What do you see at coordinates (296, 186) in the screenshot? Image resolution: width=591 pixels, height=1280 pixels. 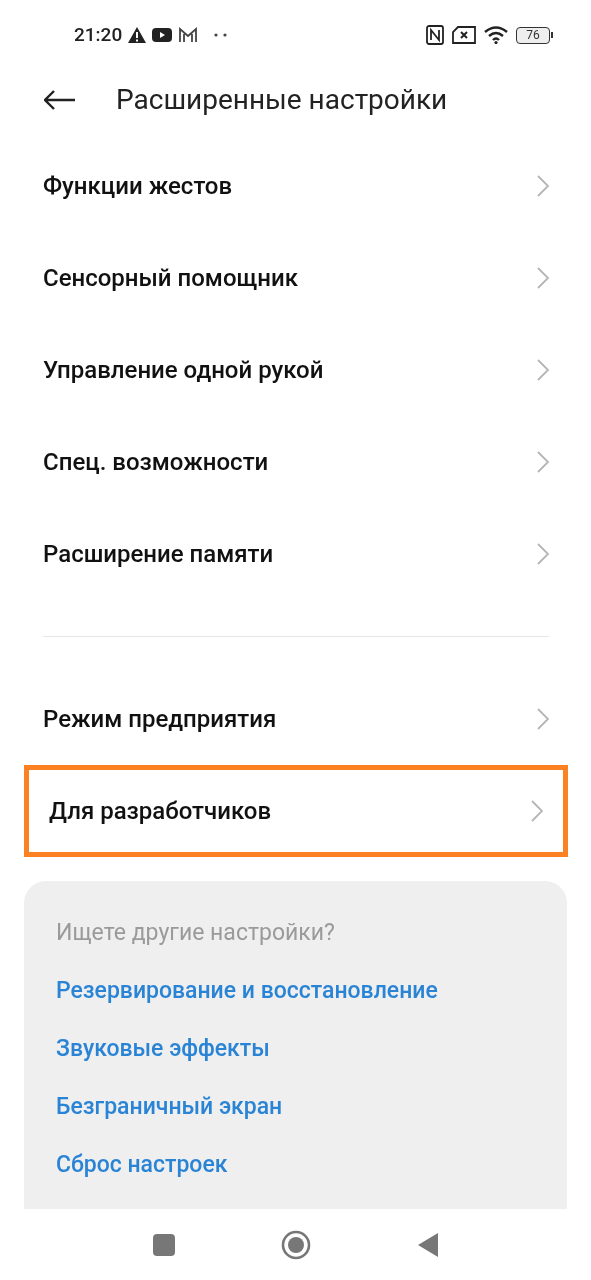 I see `settings-item: Функции жестов` at bounding box center [296, 186].